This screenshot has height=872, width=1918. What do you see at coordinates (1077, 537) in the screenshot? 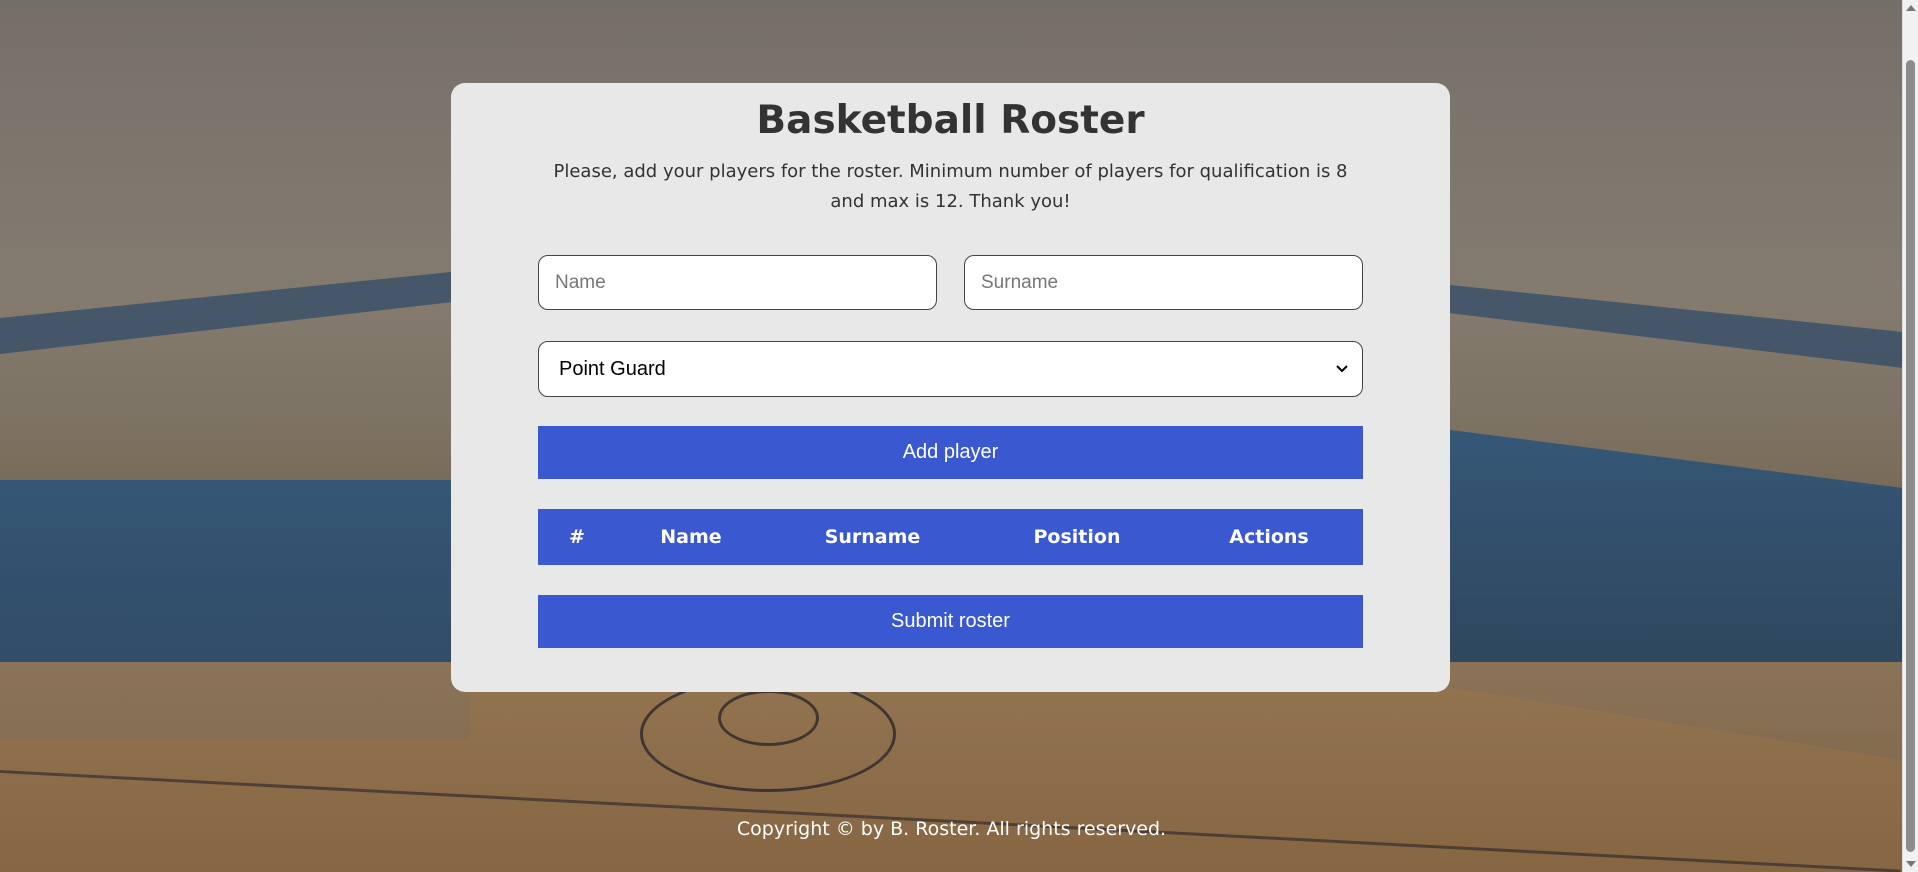
I see `column-header-position: Position` at bounding box center [1077, 537].